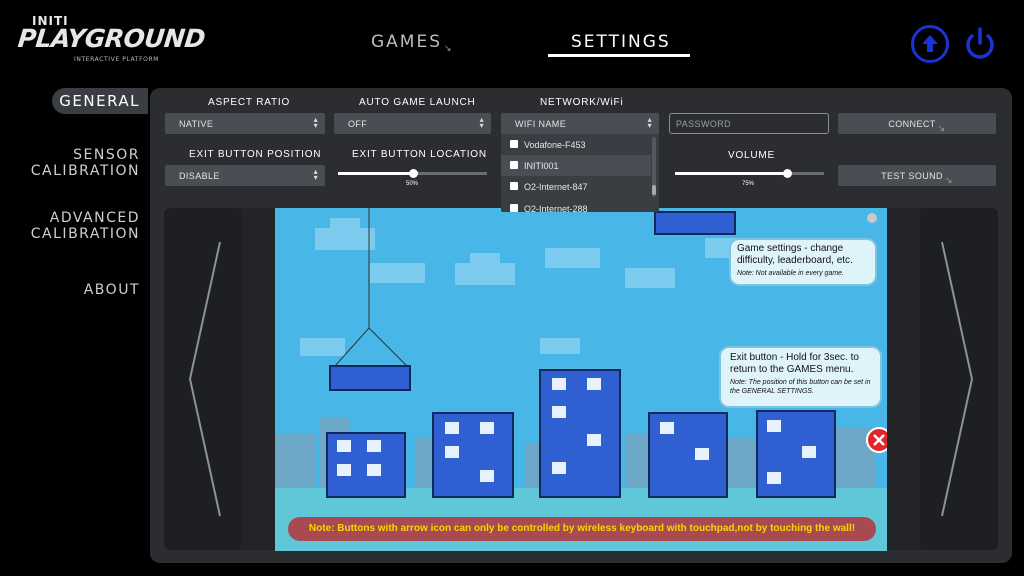 The height and width of the screenshot is (576, 1024). What do you see at coordinates (94, 218) in the screenshot?
I see `sidebar-item-label: ADVANCED` at bounding box center [94, 218].